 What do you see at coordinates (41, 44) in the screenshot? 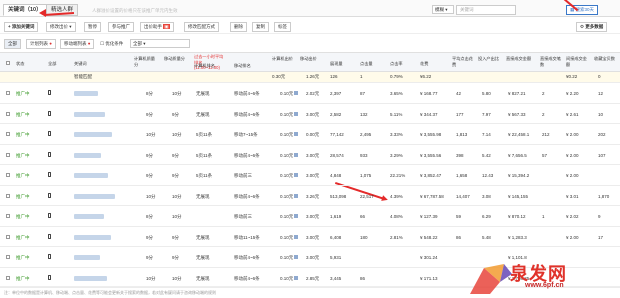
I see `filter-plan-button: 计划列表 ●` at bounding box center [41, 44].